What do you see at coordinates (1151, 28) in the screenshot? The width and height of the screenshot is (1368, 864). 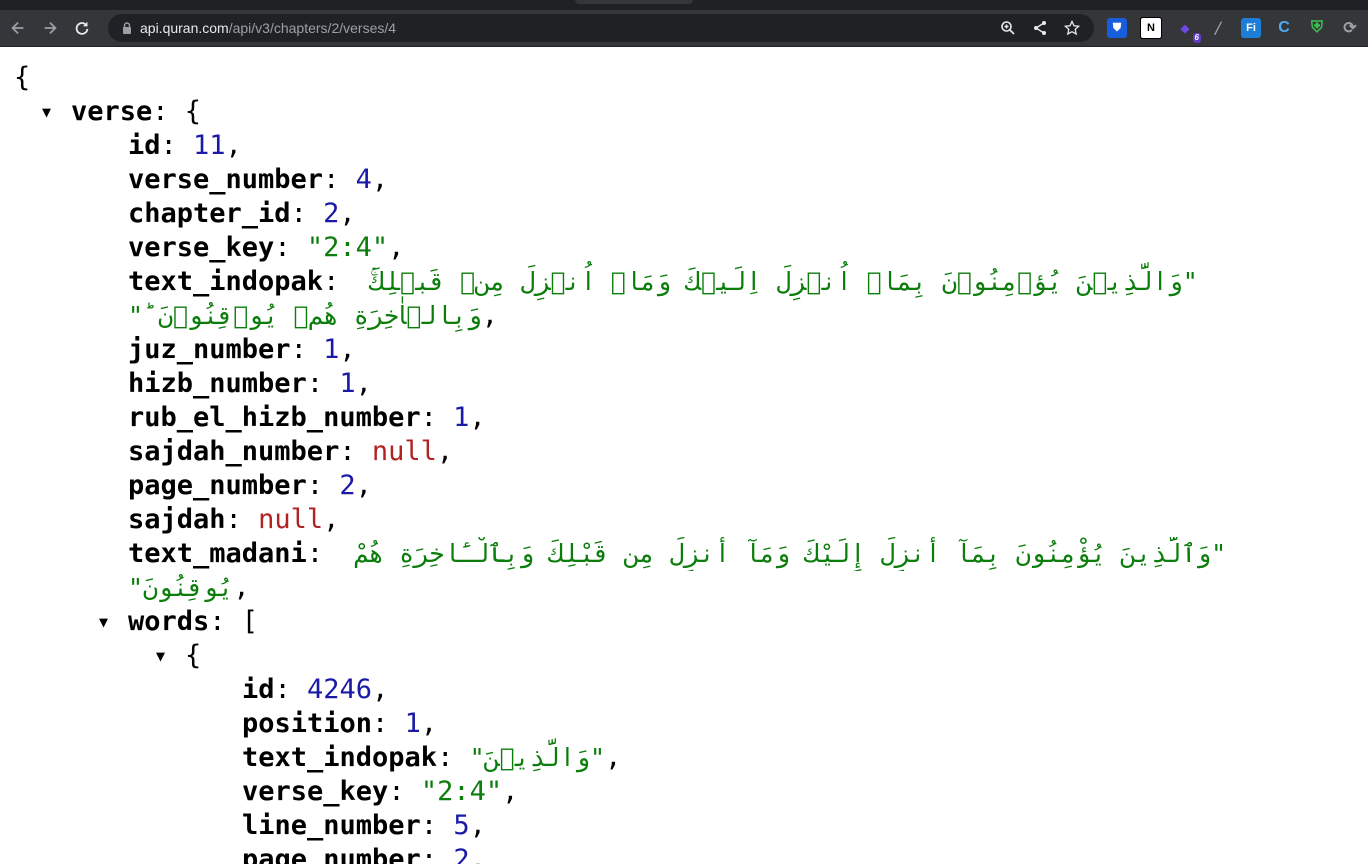 I see `notion-extension-icon: N` at bounding box center [1151, 28].